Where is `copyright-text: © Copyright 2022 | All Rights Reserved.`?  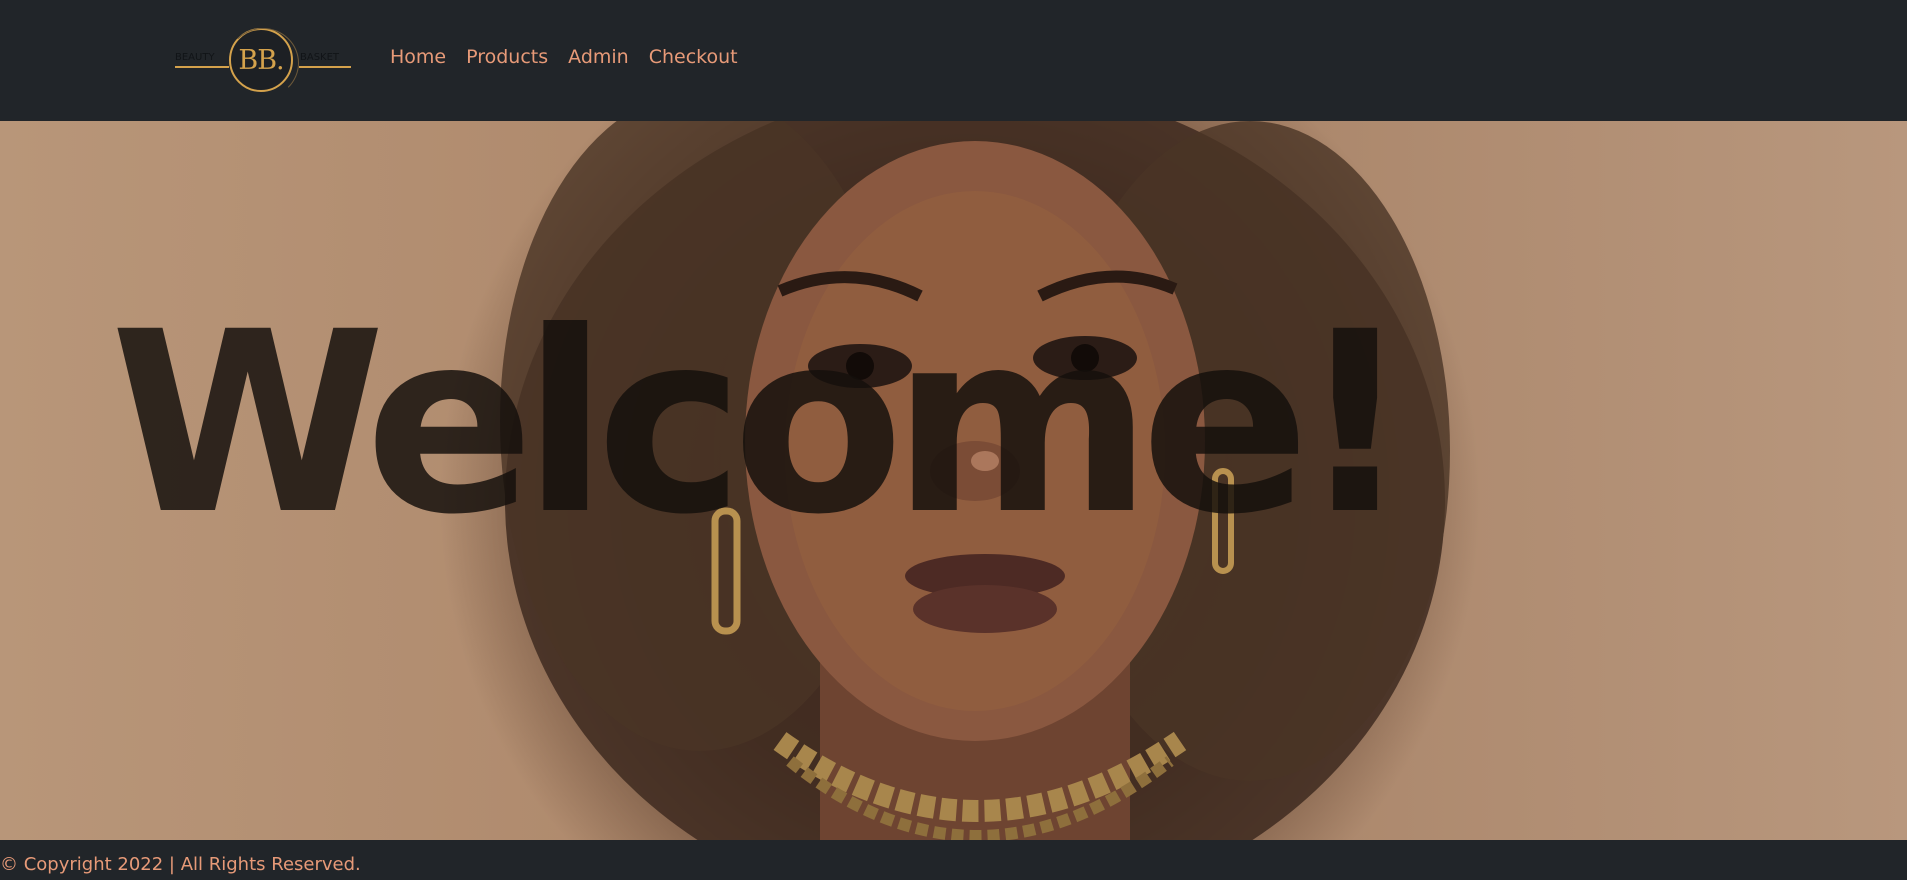
copyright-text: © Copyright 2022 | All Rights Reserved. is located at coordinates (180, 864).